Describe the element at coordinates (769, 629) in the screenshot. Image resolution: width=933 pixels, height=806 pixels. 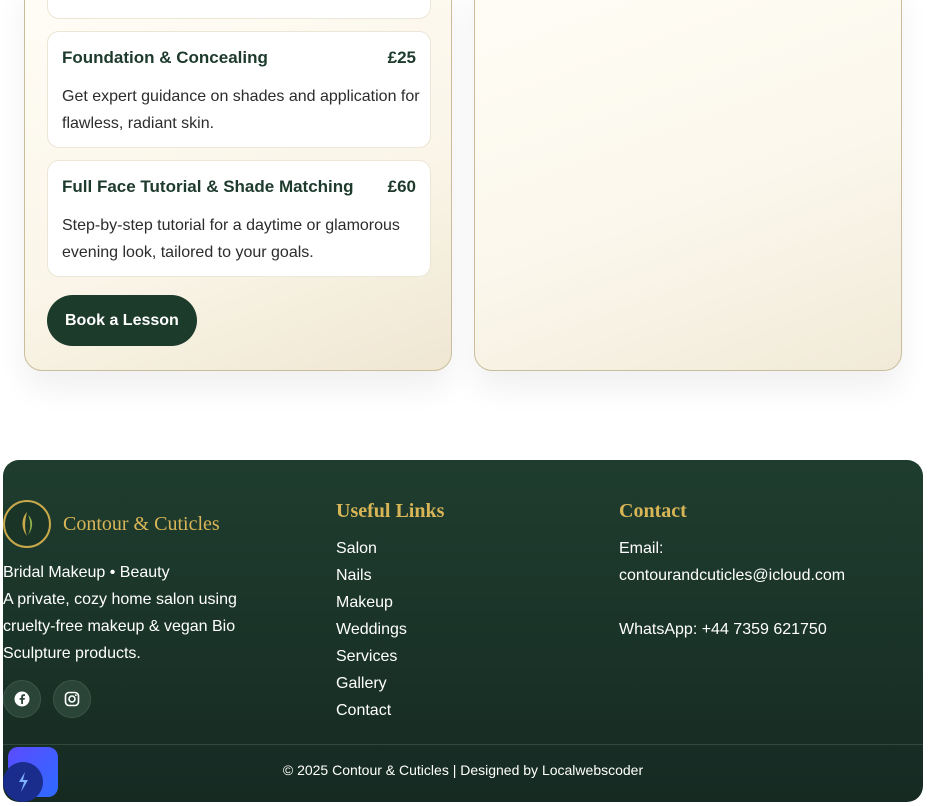
I see `whatsapp-link: WhatsApp: +44 7359 621750` at that location.